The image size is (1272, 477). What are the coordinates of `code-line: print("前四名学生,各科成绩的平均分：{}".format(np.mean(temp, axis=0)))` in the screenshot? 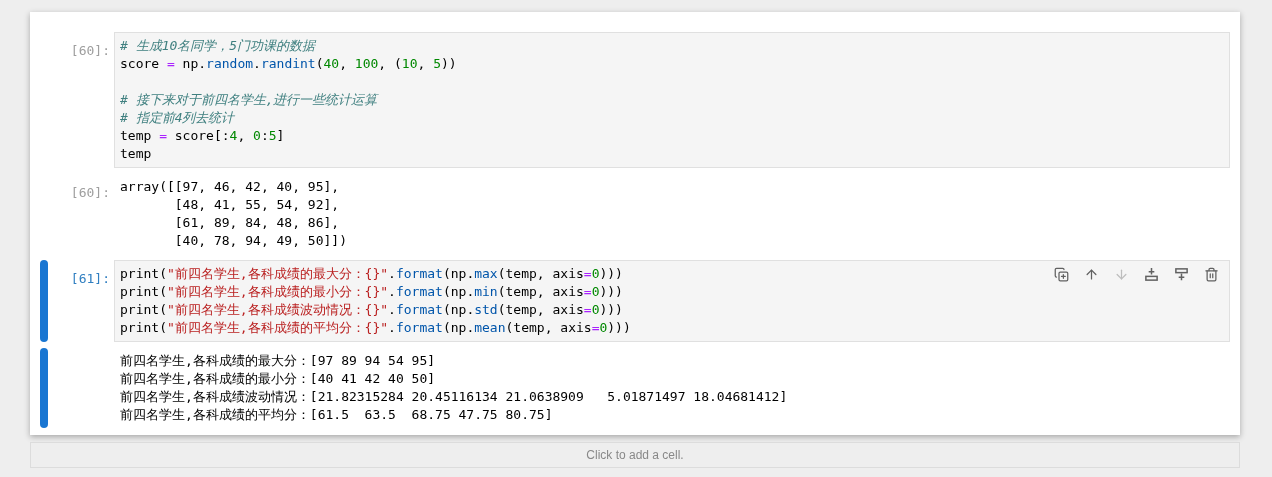 It's located at (375, 328).